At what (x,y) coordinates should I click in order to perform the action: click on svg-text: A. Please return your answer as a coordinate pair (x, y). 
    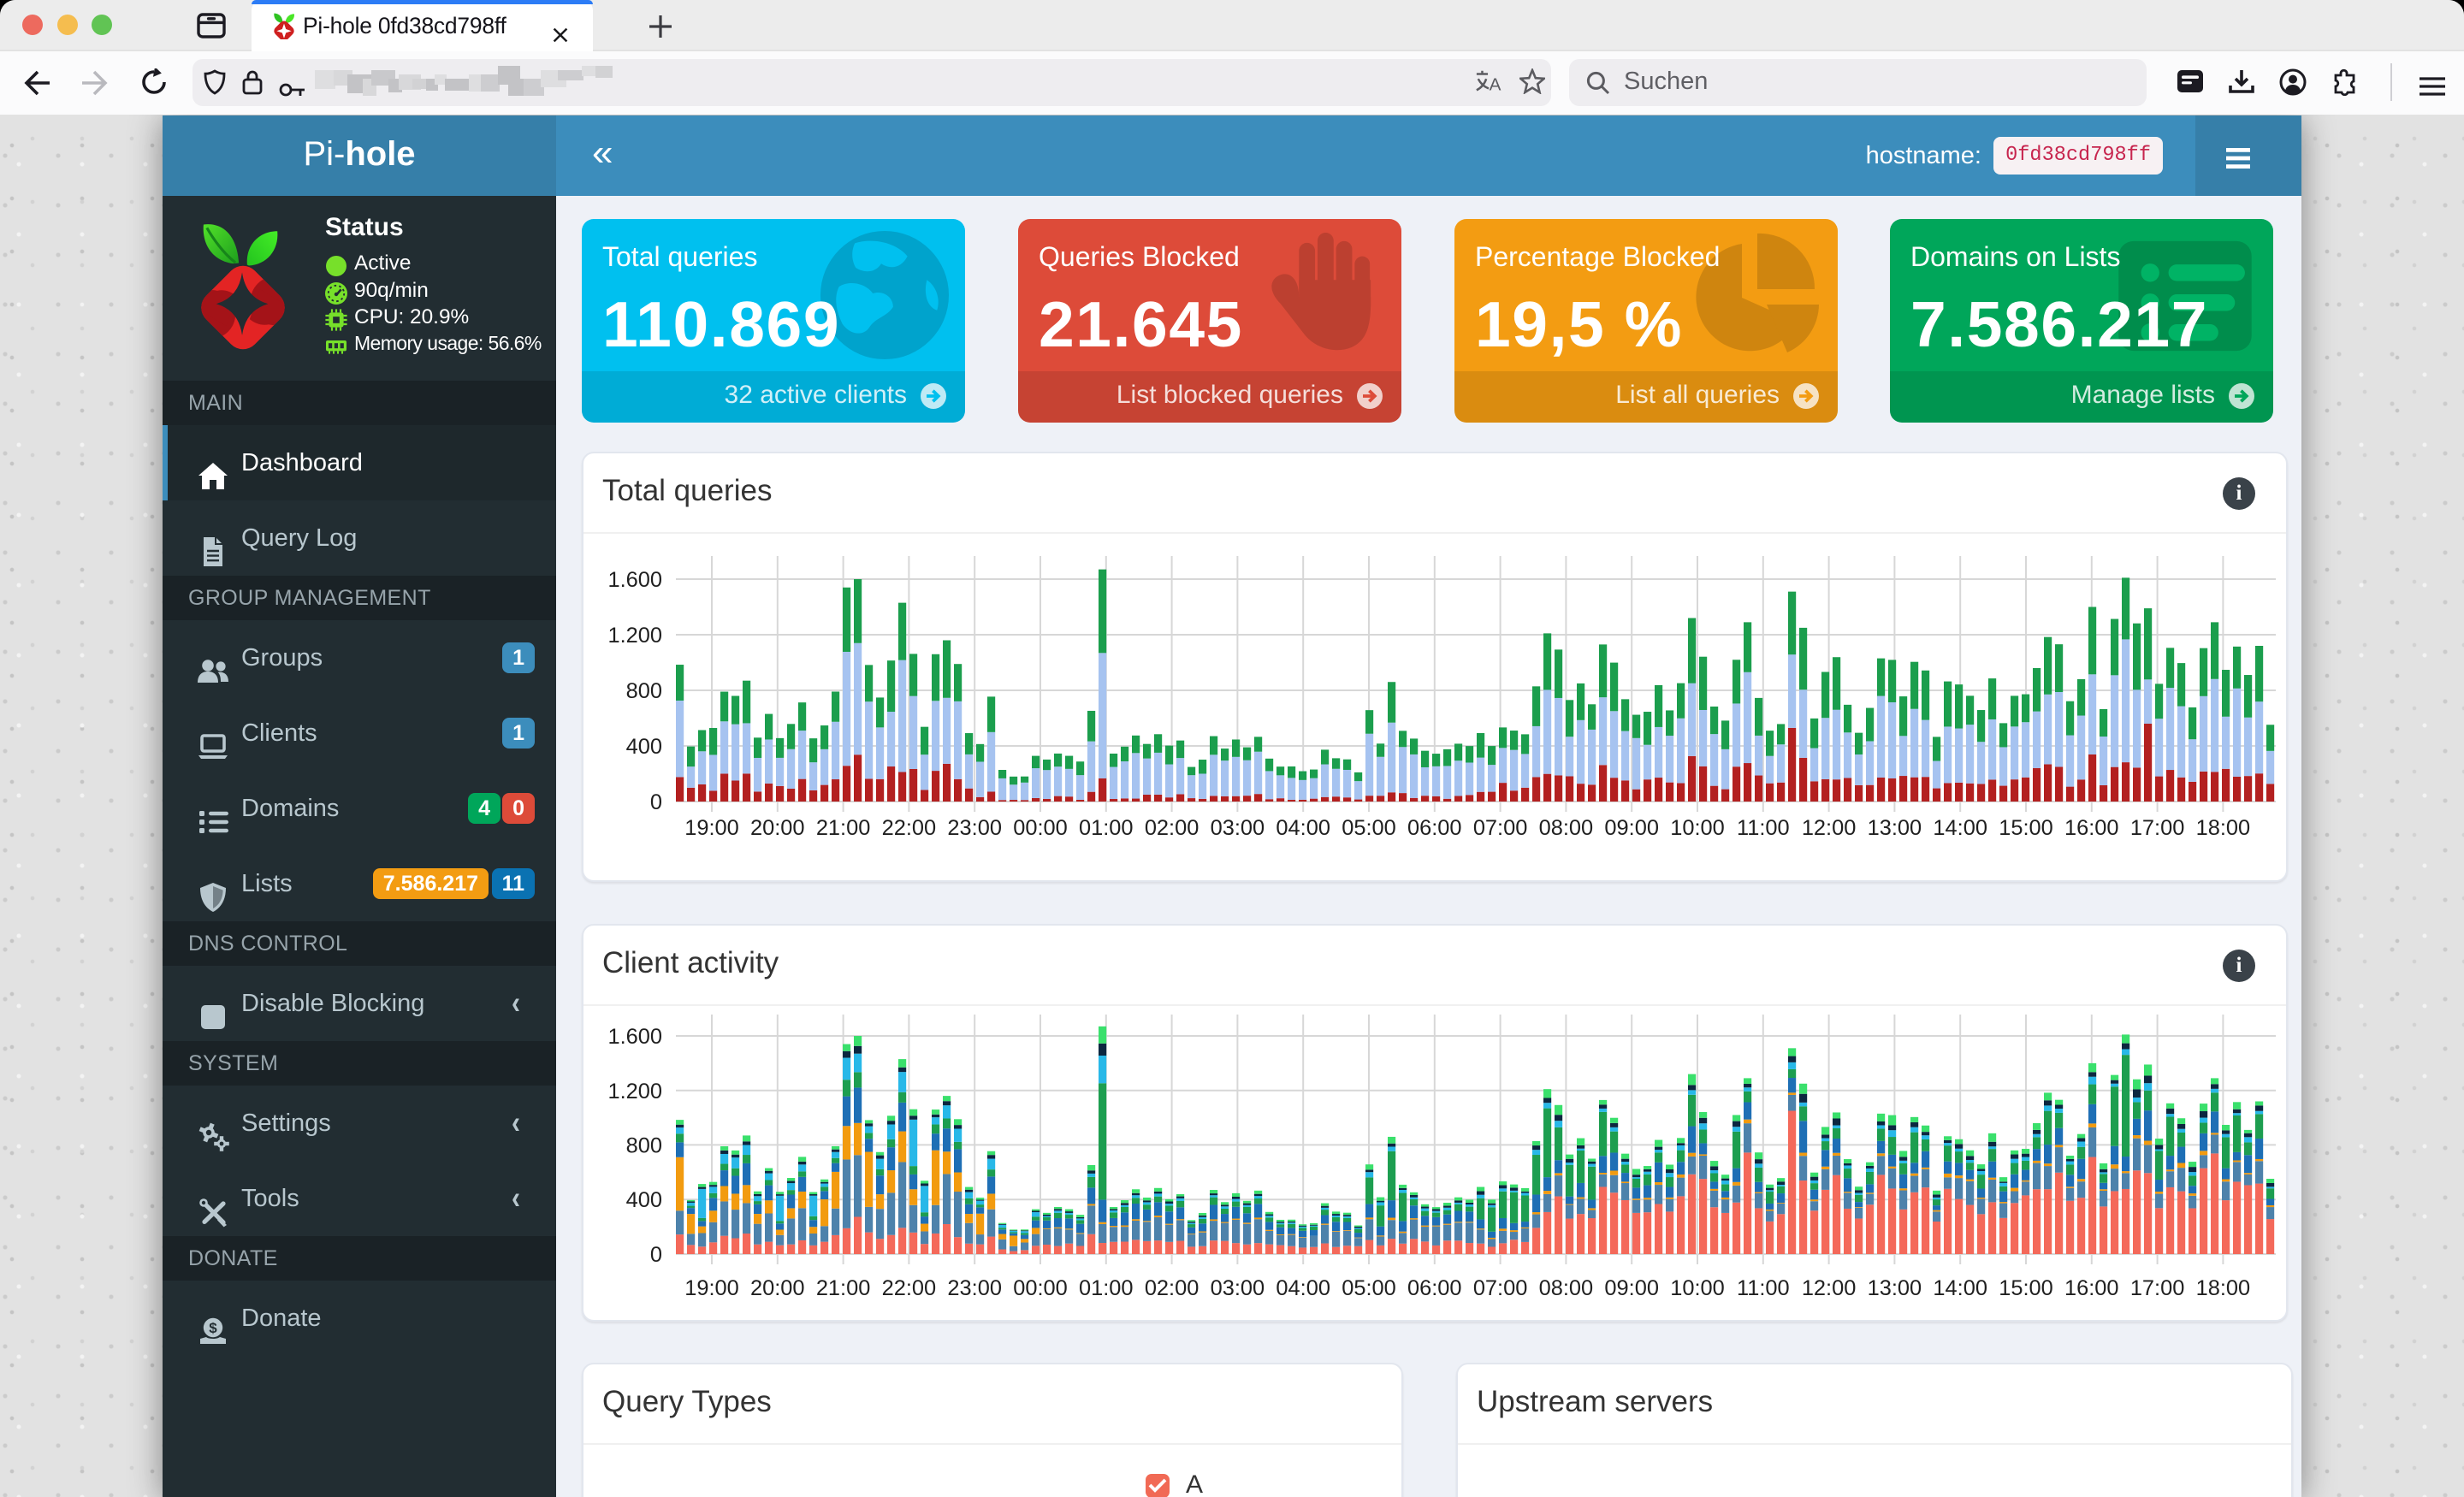
    Looking at the image, I should click on (1496, 84).